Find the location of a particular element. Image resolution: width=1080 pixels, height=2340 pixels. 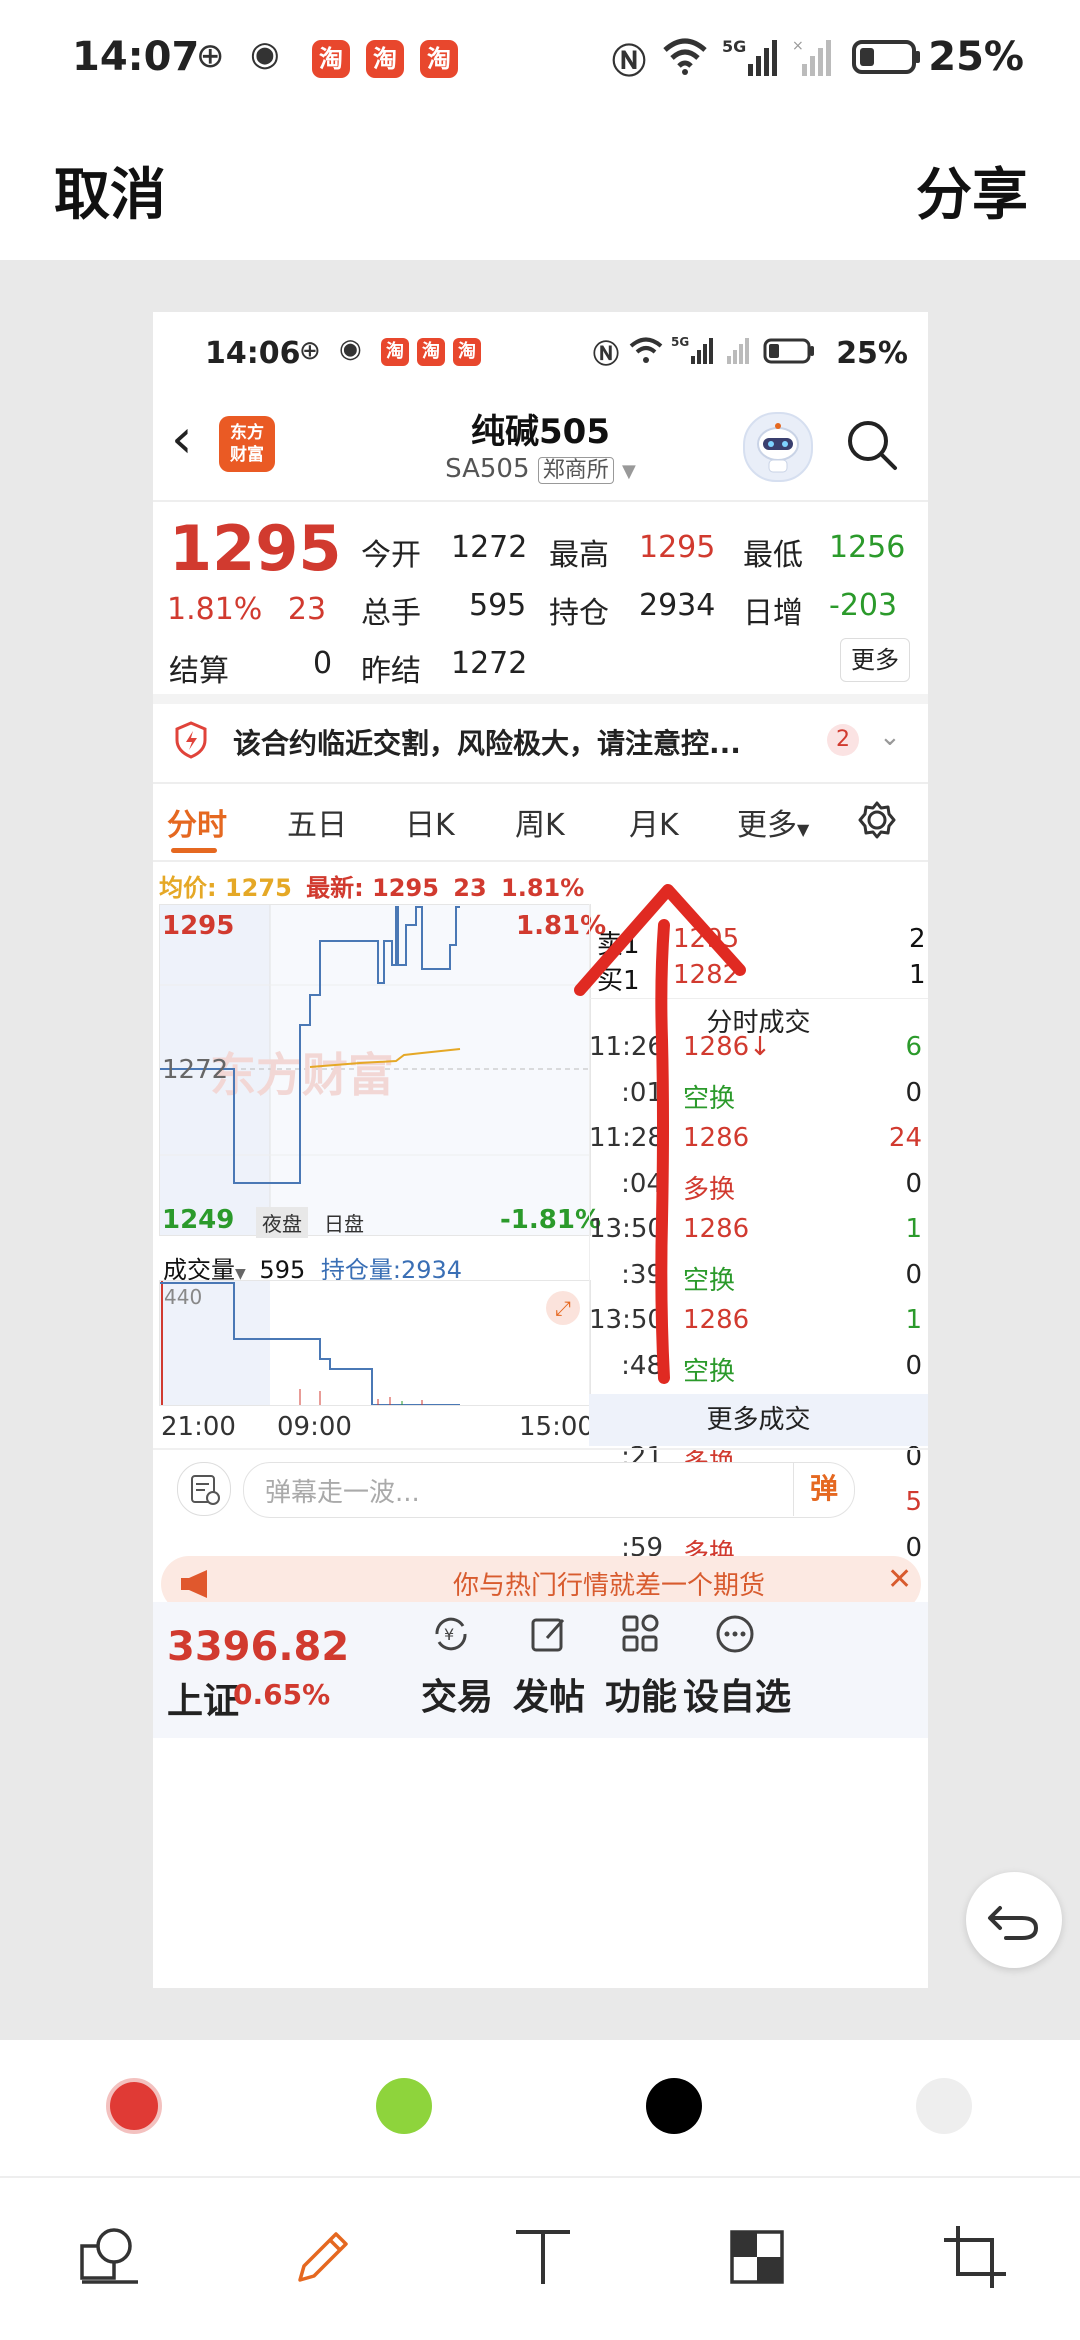

pen-tool-icon is located at coordinates (323, 2257).